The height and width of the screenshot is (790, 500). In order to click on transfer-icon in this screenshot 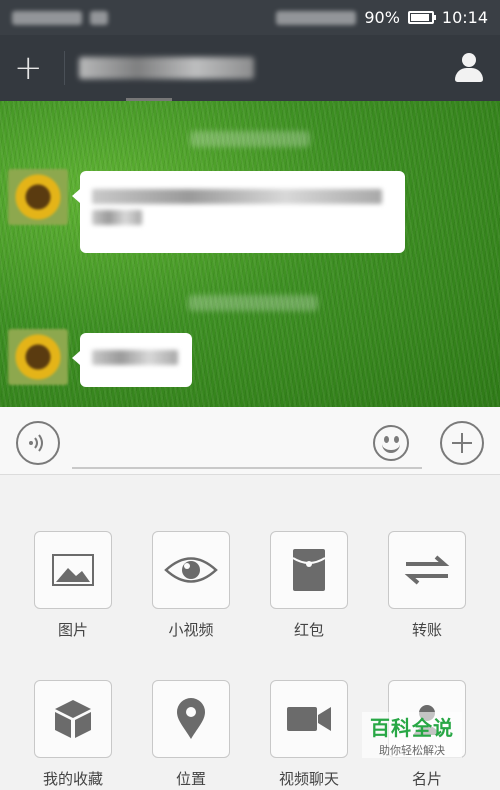, I will do `click(427, 570)`.